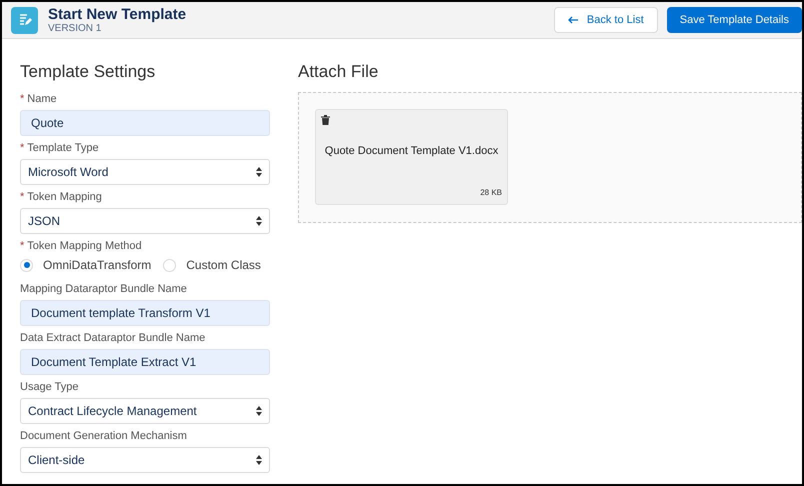 The width and height of the screenshot is (804, 486). I want to click on arrow-left-icon, so click(573, 20).